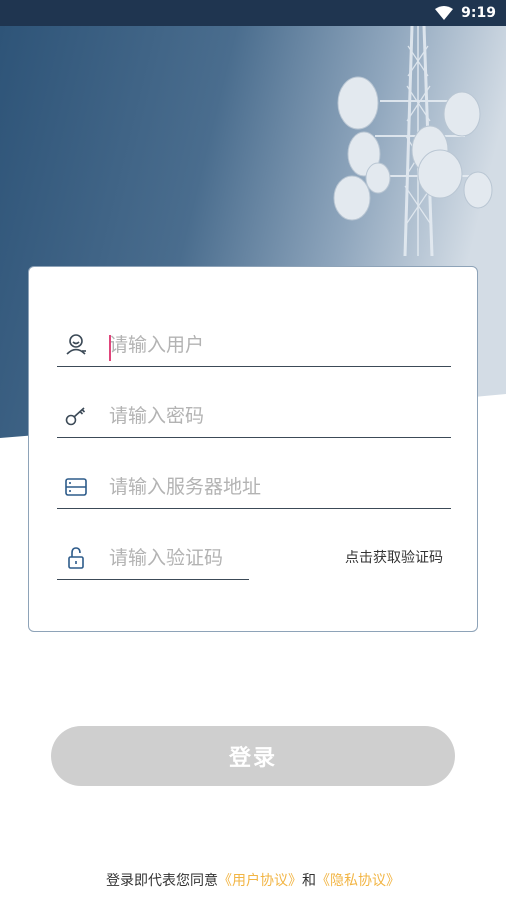 This screenshot has height=900, width=506. What do you see at coordinates (174, 557) in the screenshot?
I see `code-input` at bounding box center [174, 557].